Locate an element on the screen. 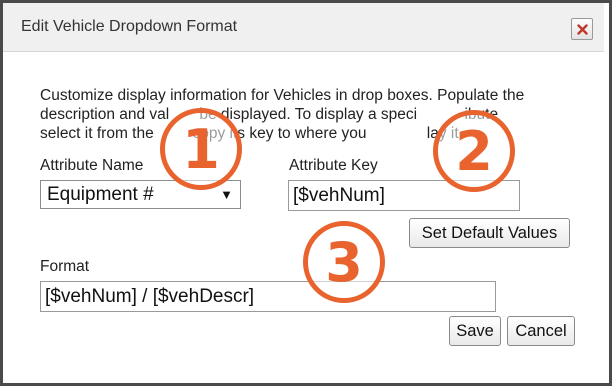 This screenshot has height=386, width=612. close-x-icon is located at coordinates (582, 29).